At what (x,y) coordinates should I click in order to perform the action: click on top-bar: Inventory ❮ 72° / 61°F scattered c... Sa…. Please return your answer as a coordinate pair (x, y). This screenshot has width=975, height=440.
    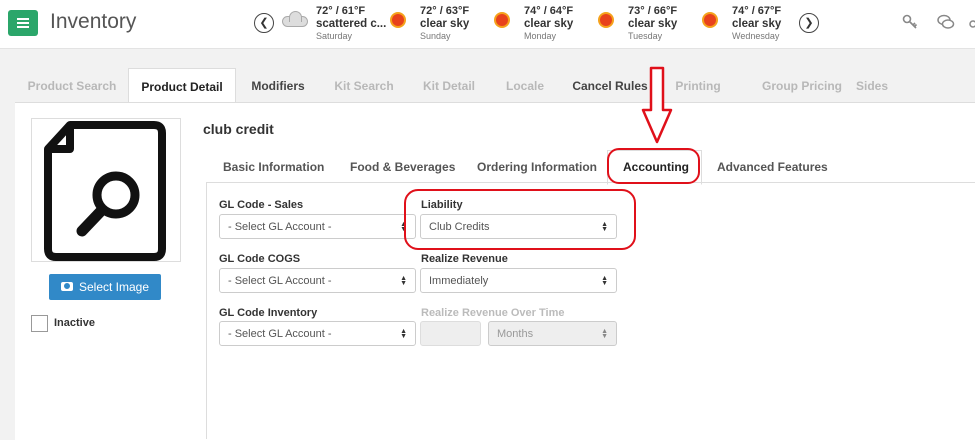
    Looking at the image, I should click on (487, 24).